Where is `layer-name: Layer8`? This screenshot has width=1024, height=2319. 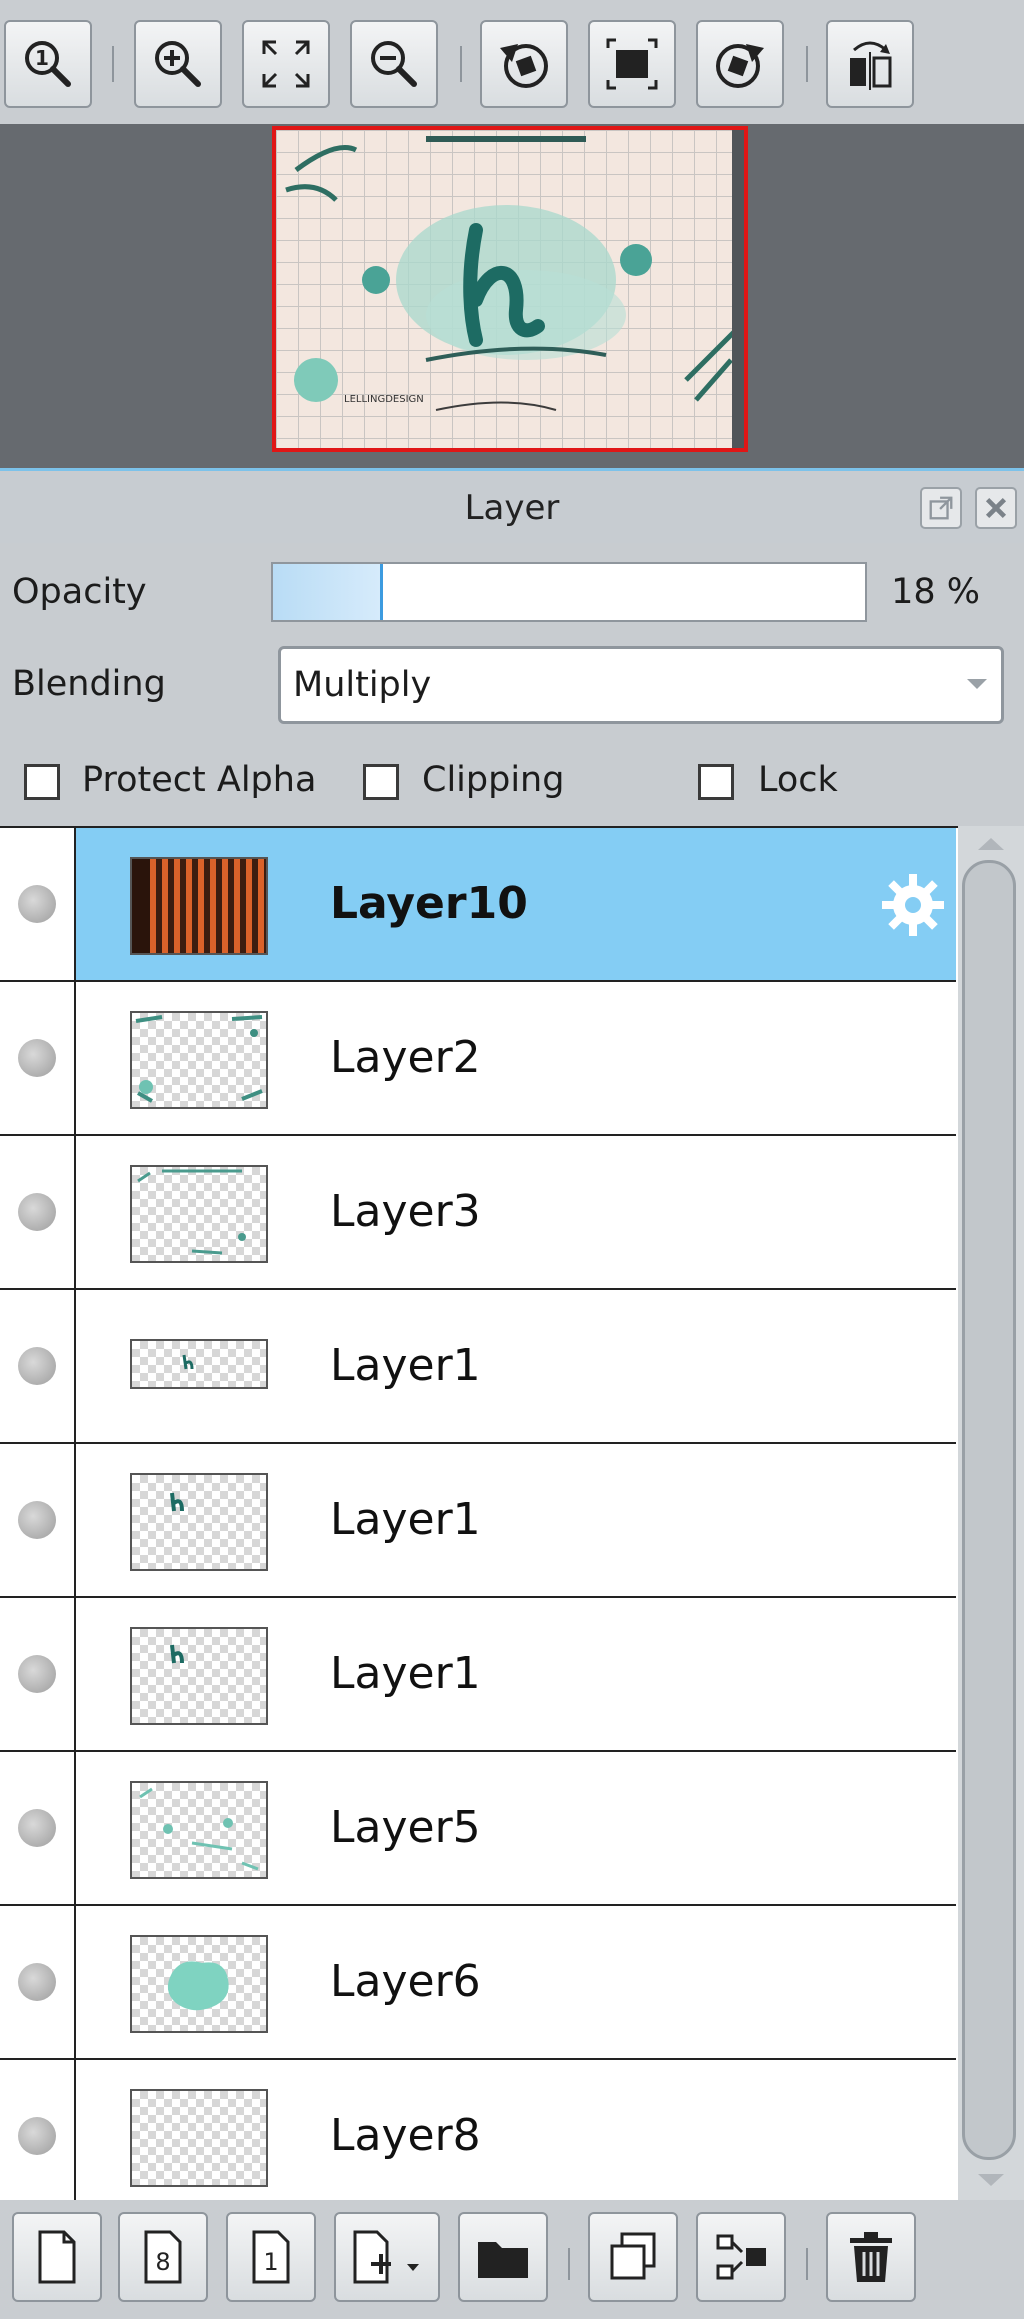 layer-name: Layer8 is located at coordinates (405, 2135).